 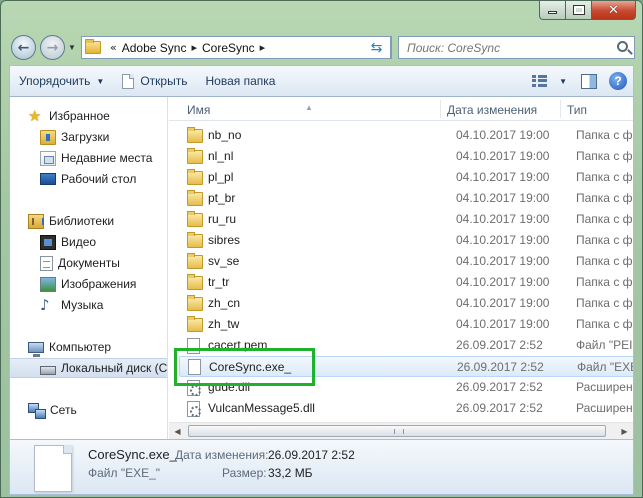 I want to click on nav-downloads: Загрузки, so click(x=88, y=137).